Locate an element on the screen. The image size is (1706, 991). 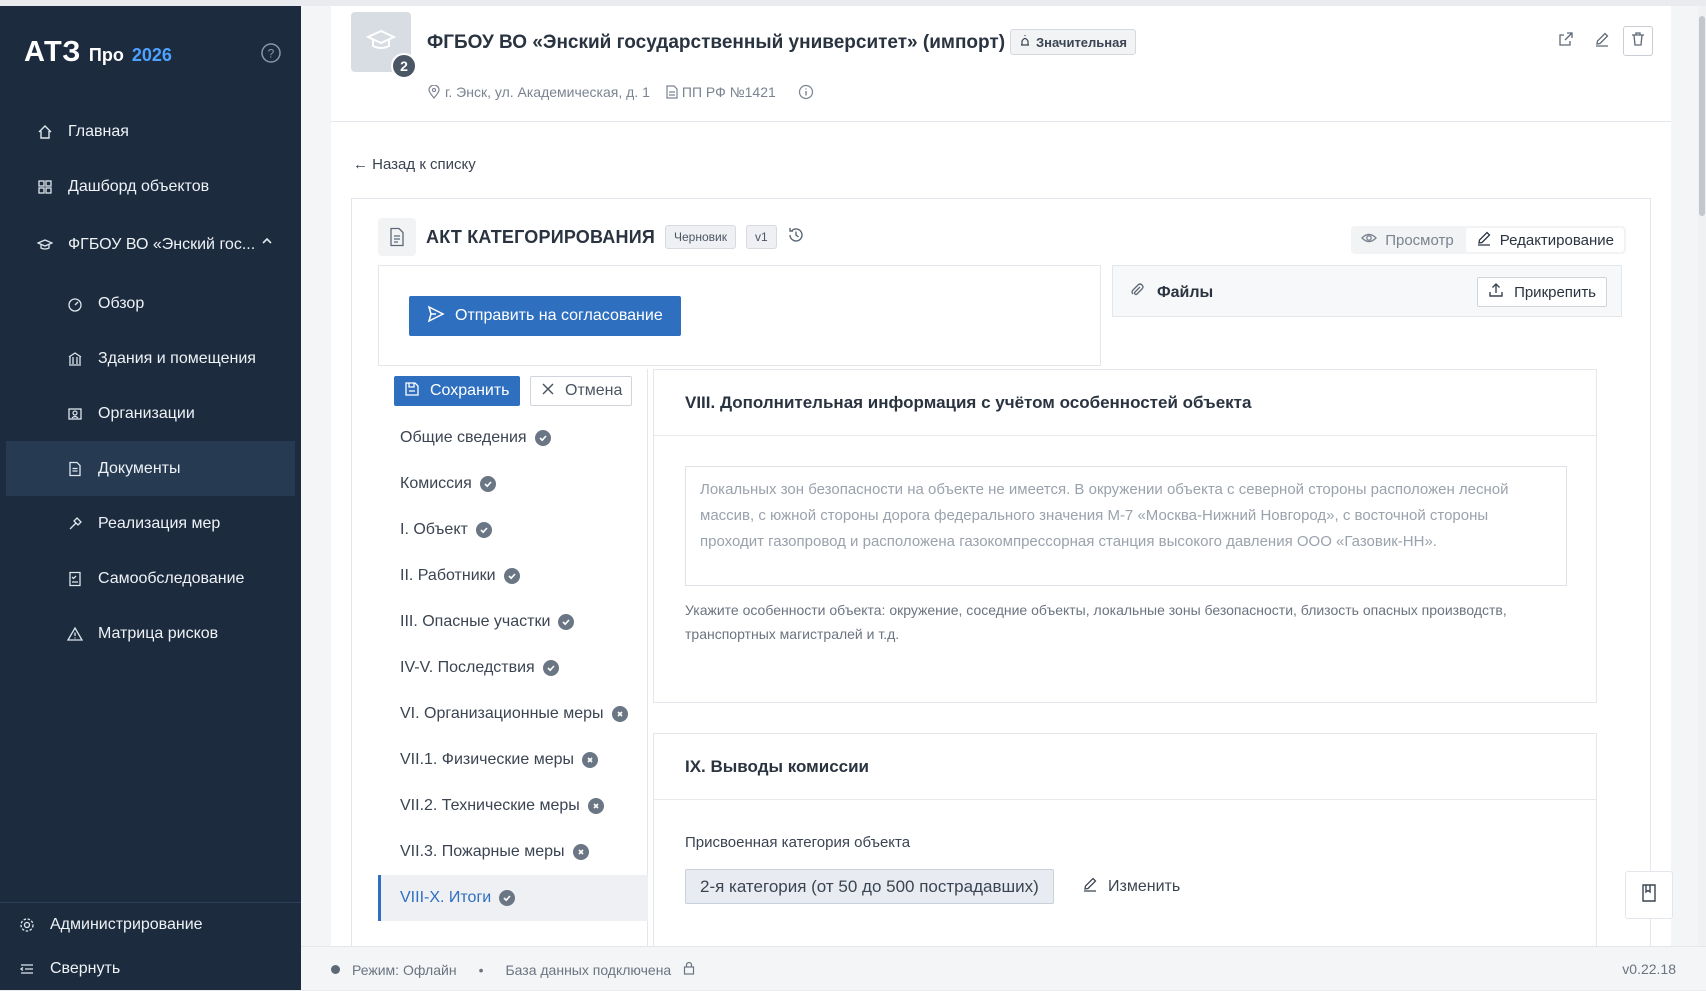
save-button: Сохранить is located at coordinates (457, 391).